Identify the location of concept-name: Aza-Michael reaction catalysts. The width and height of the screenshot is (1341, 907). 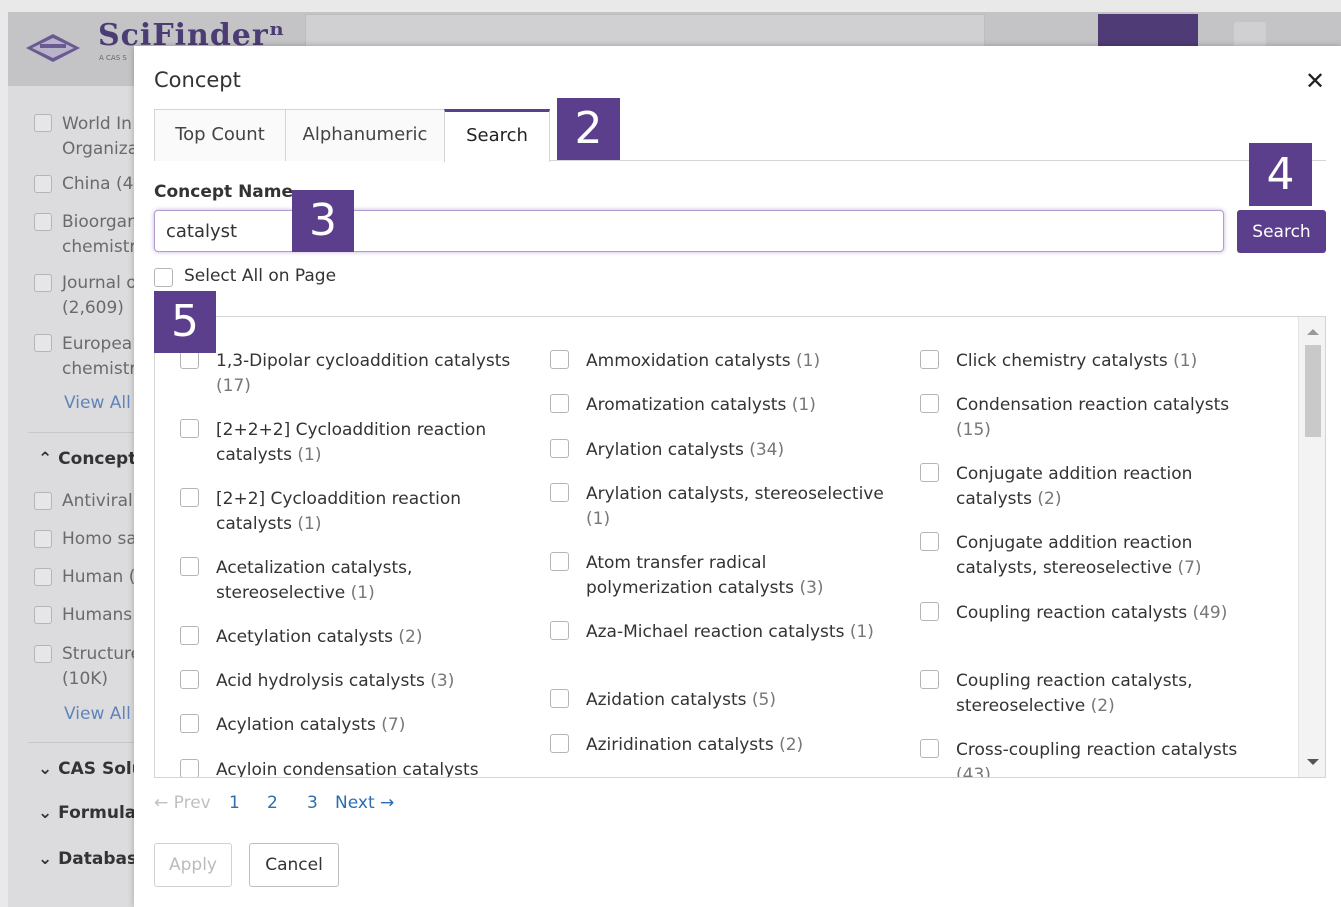
(715, 632).